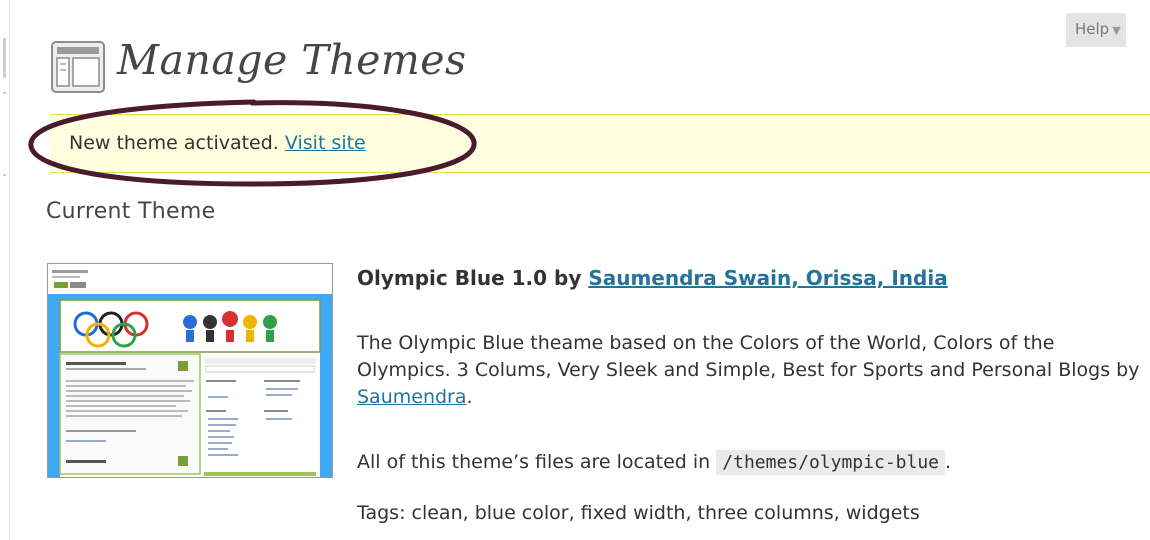 Image resolution: width=1150 pixels, height=540 pixels. I want to click on theme-screenshot, so click(190, 370).